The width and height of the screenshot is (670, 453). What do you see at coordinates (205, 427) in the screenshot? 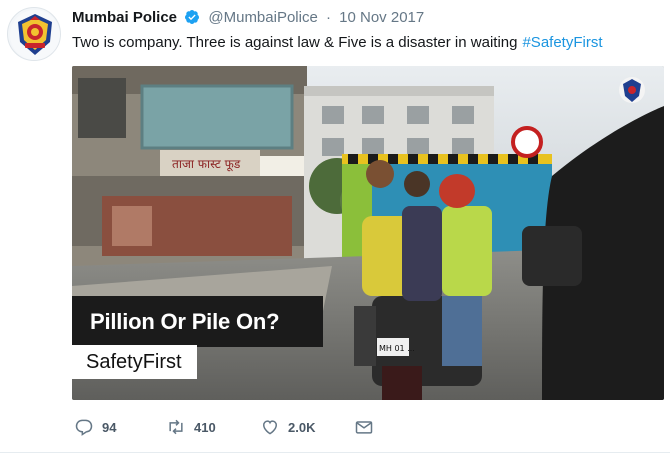
I see `retweet-count: 410` at bounding box center [205, 427].